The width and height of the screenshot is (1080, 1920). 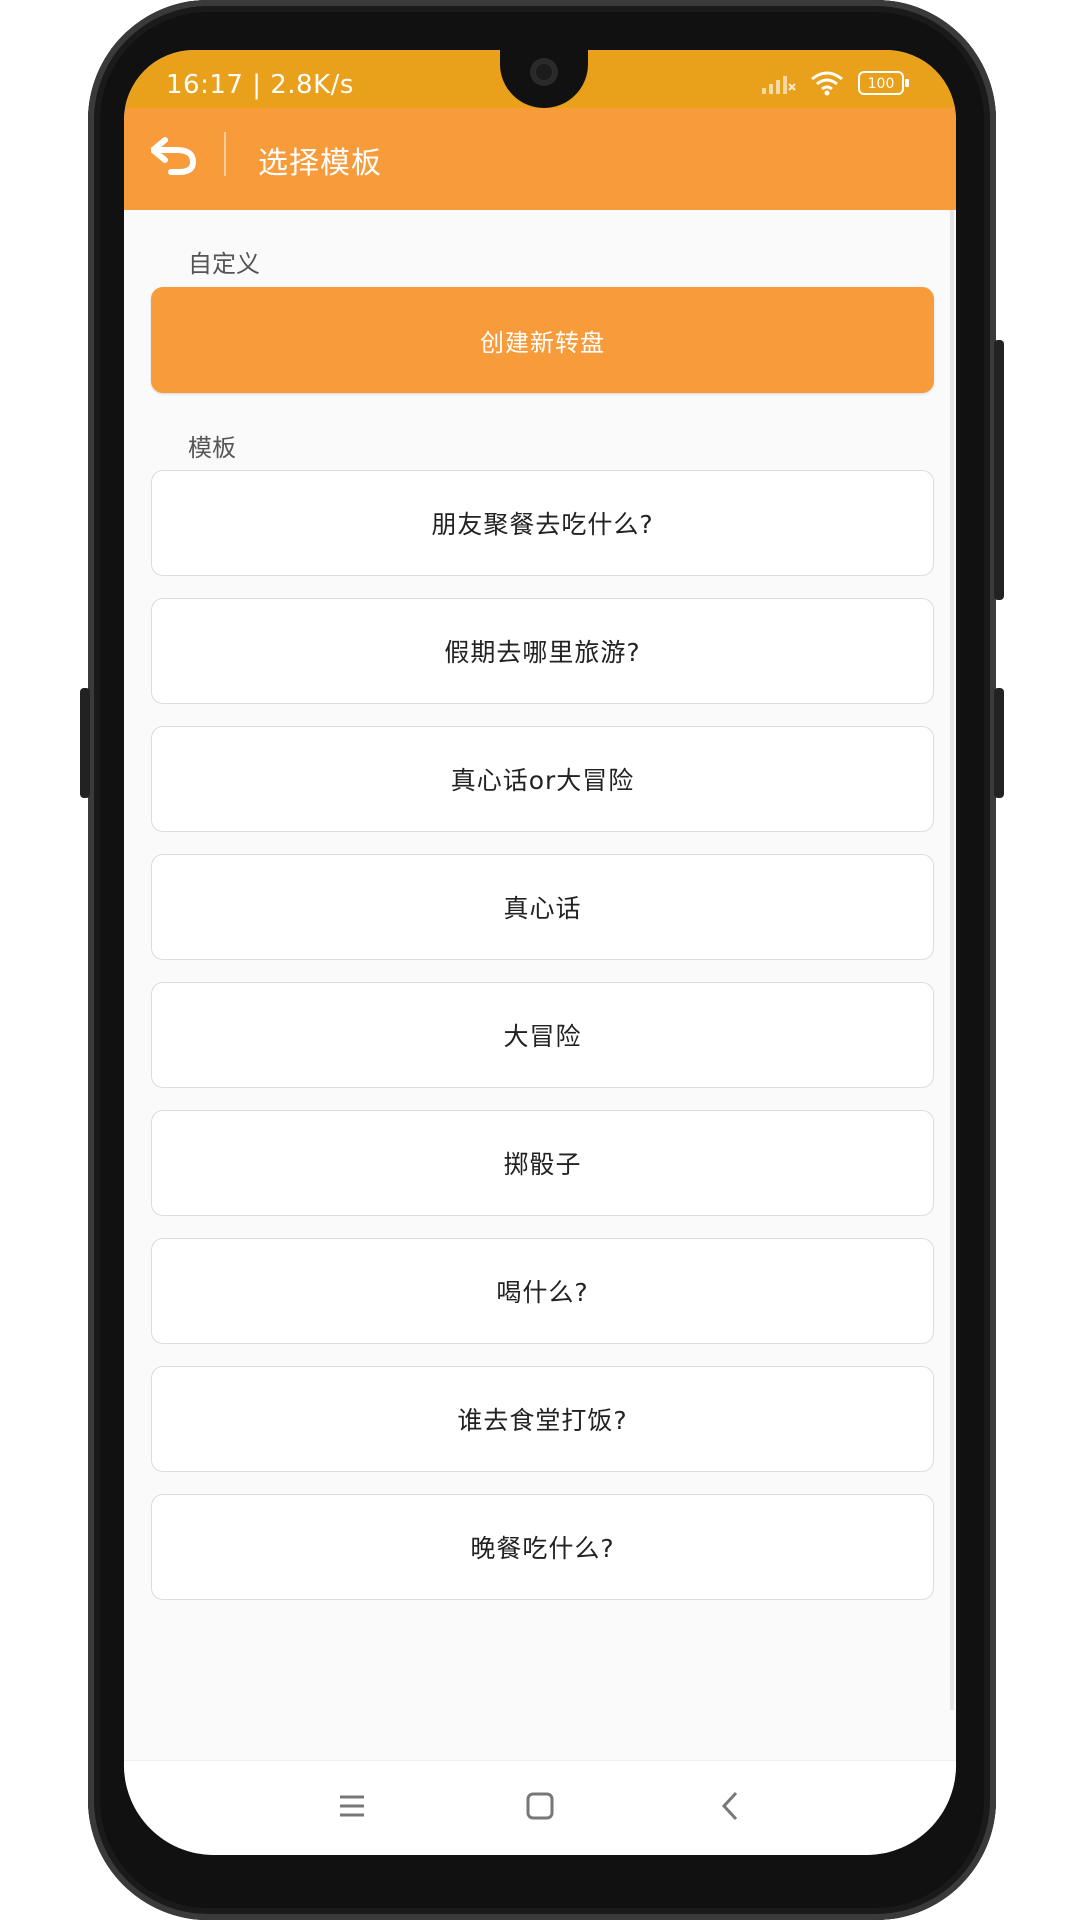 I want to click on template-item: 谁去食堂打饭?, so click(x=542, y=1419).